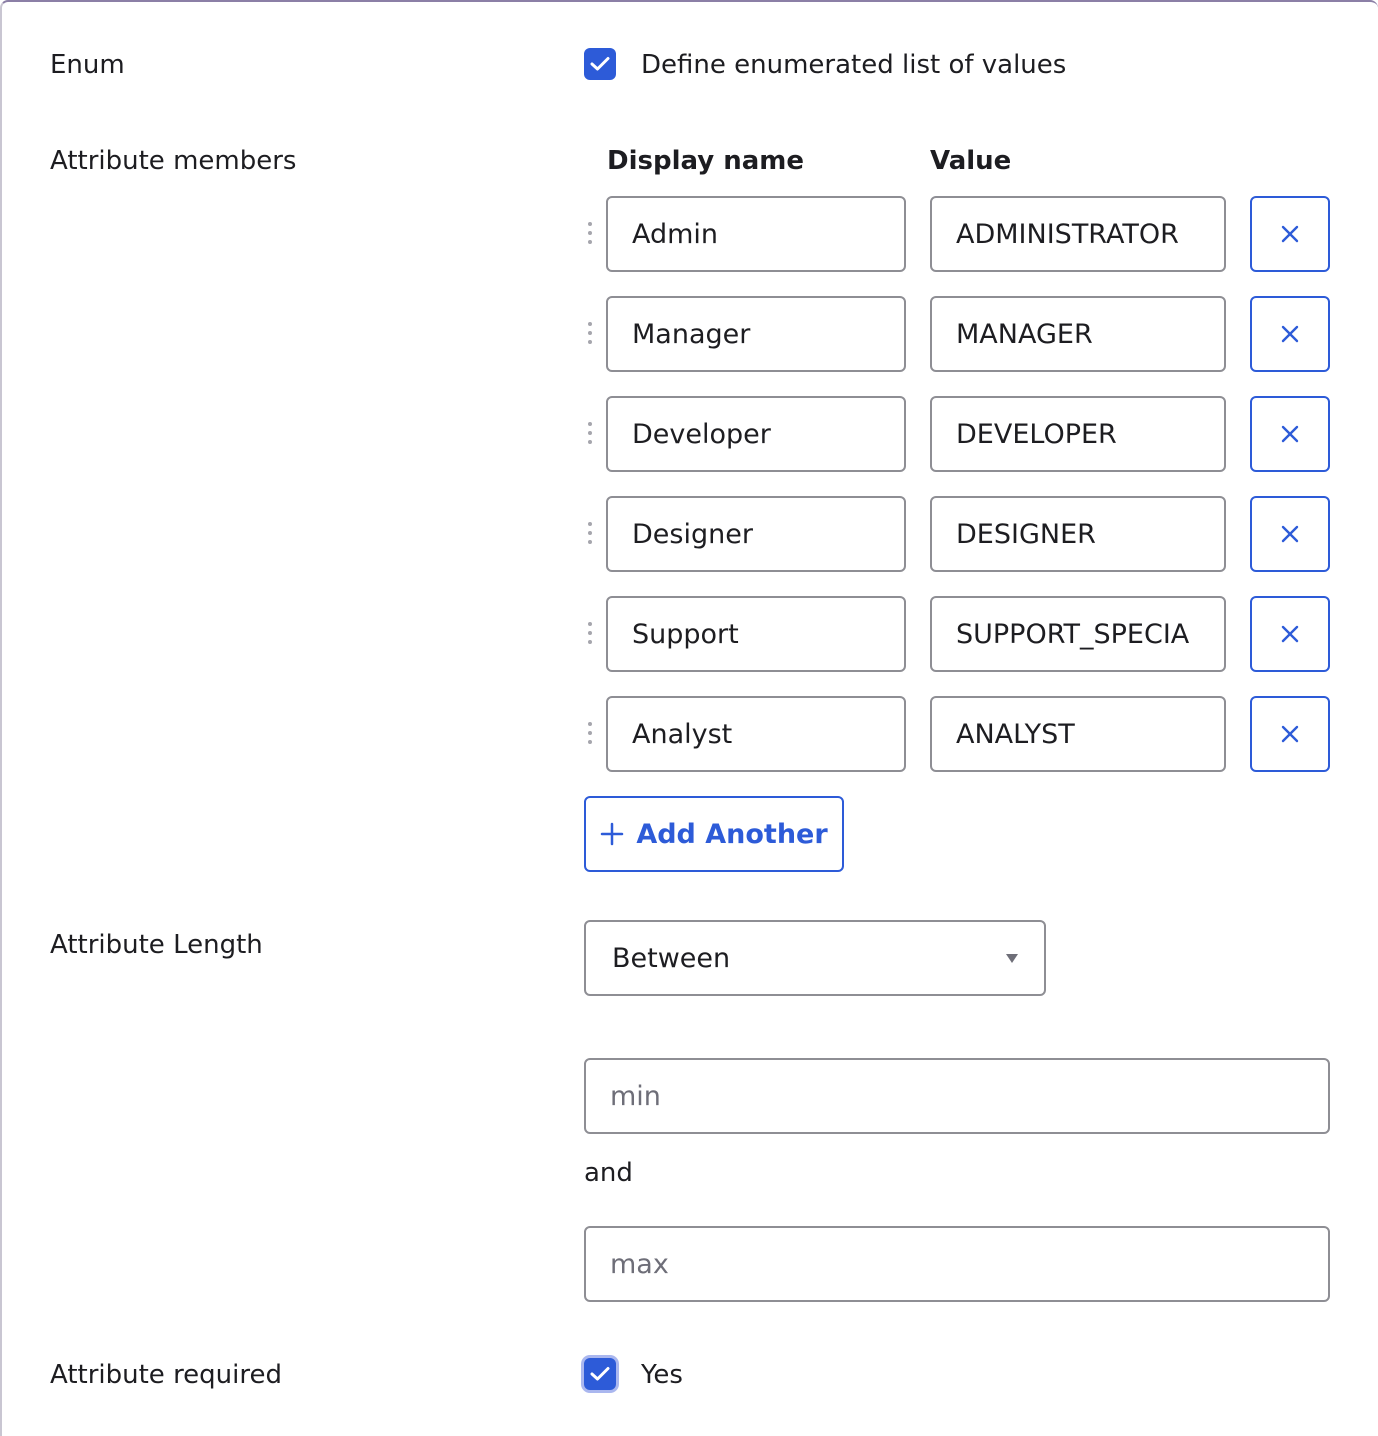 This screenshot has width=1378, height=1436. I want to click on max-length-input: max, so click(957, 1264).